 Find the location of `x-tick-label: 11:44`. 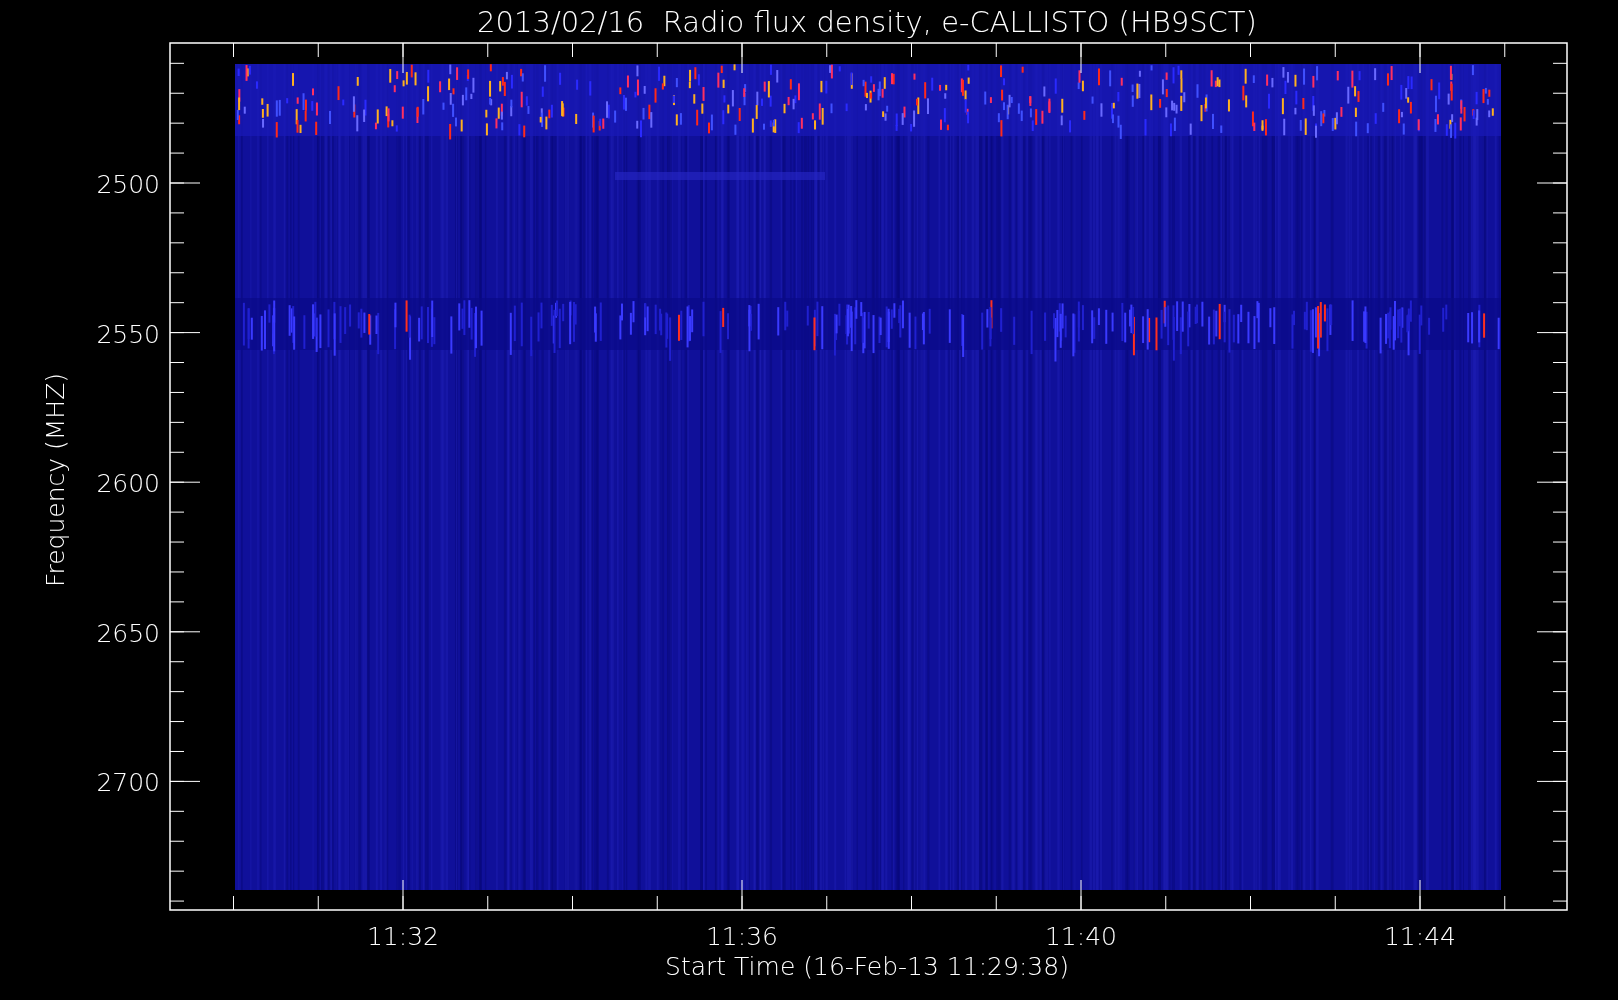

x-tick-label: 11:44 is located at coordinates (1420, 936).